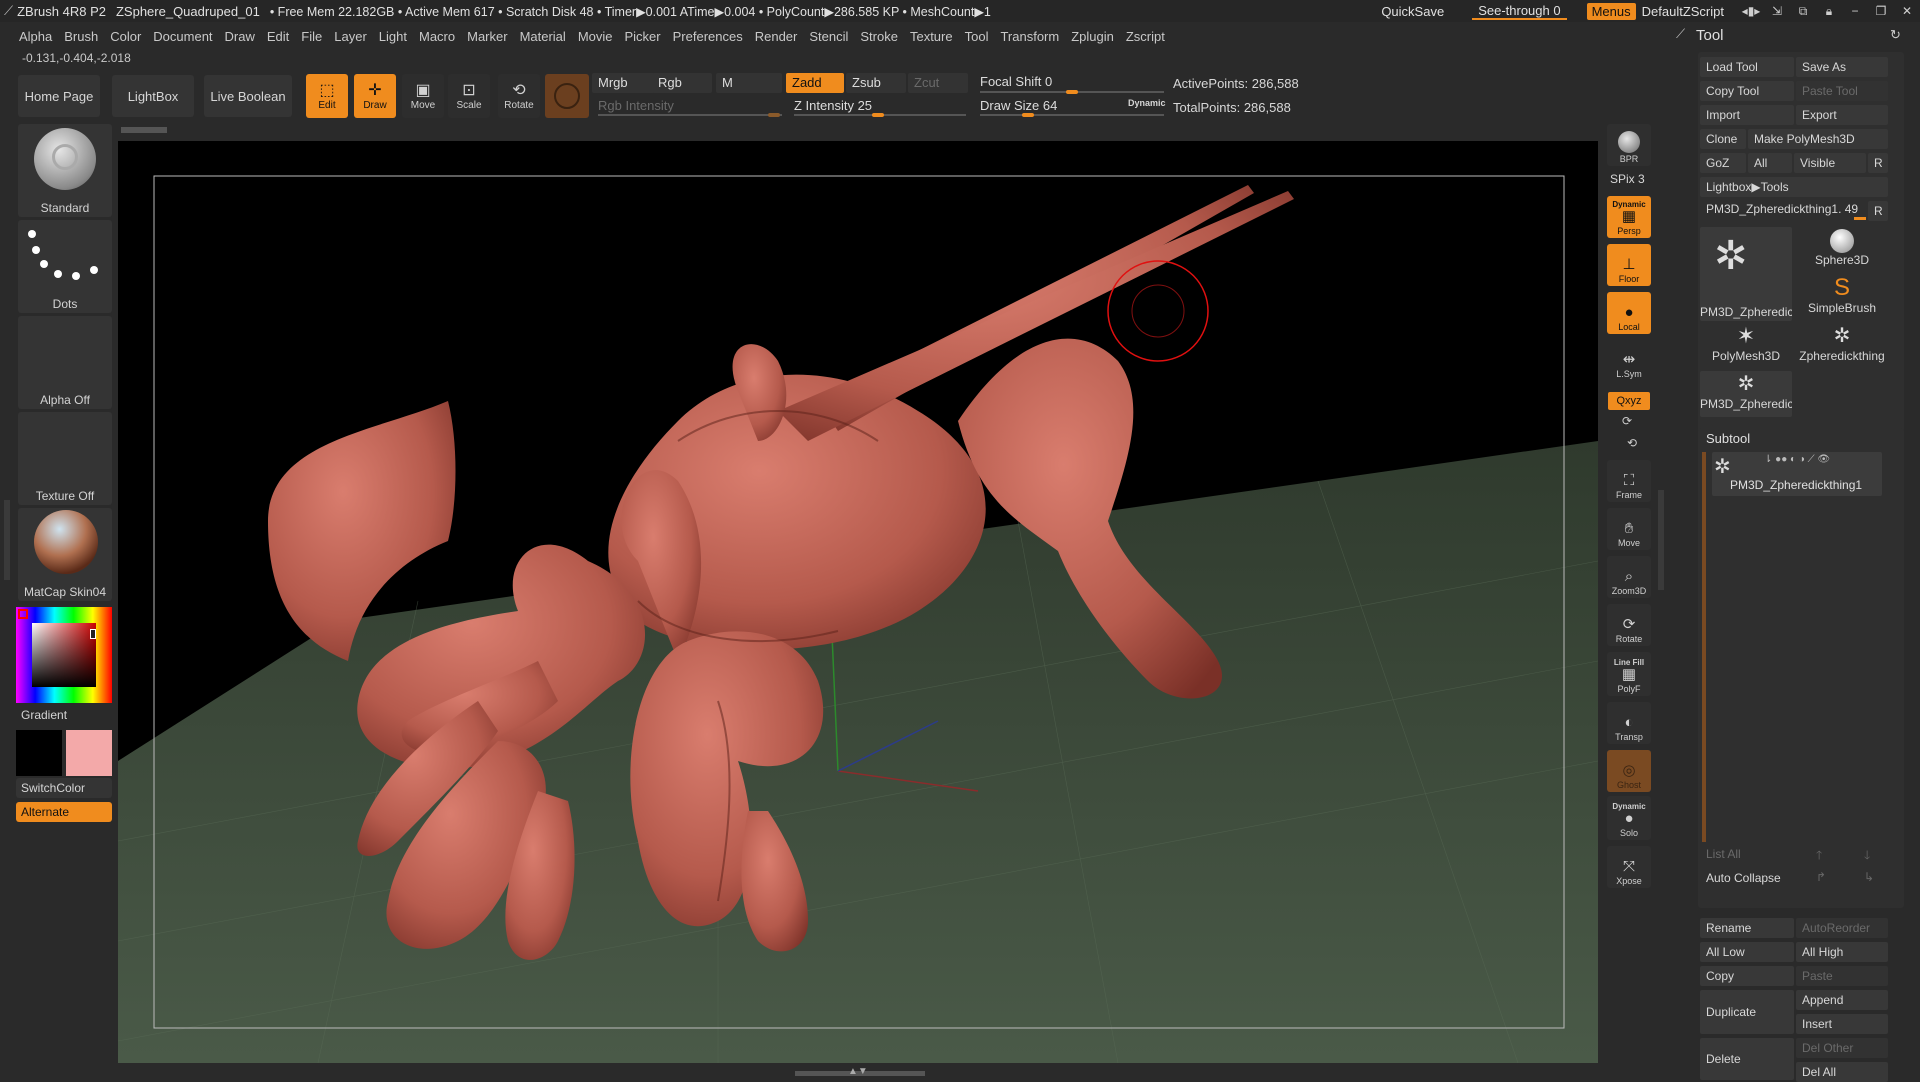 The height and width of the screenshot is (1082, 1920). I want to click on floor-button: ⊥ Floor, so click(1629, 265).